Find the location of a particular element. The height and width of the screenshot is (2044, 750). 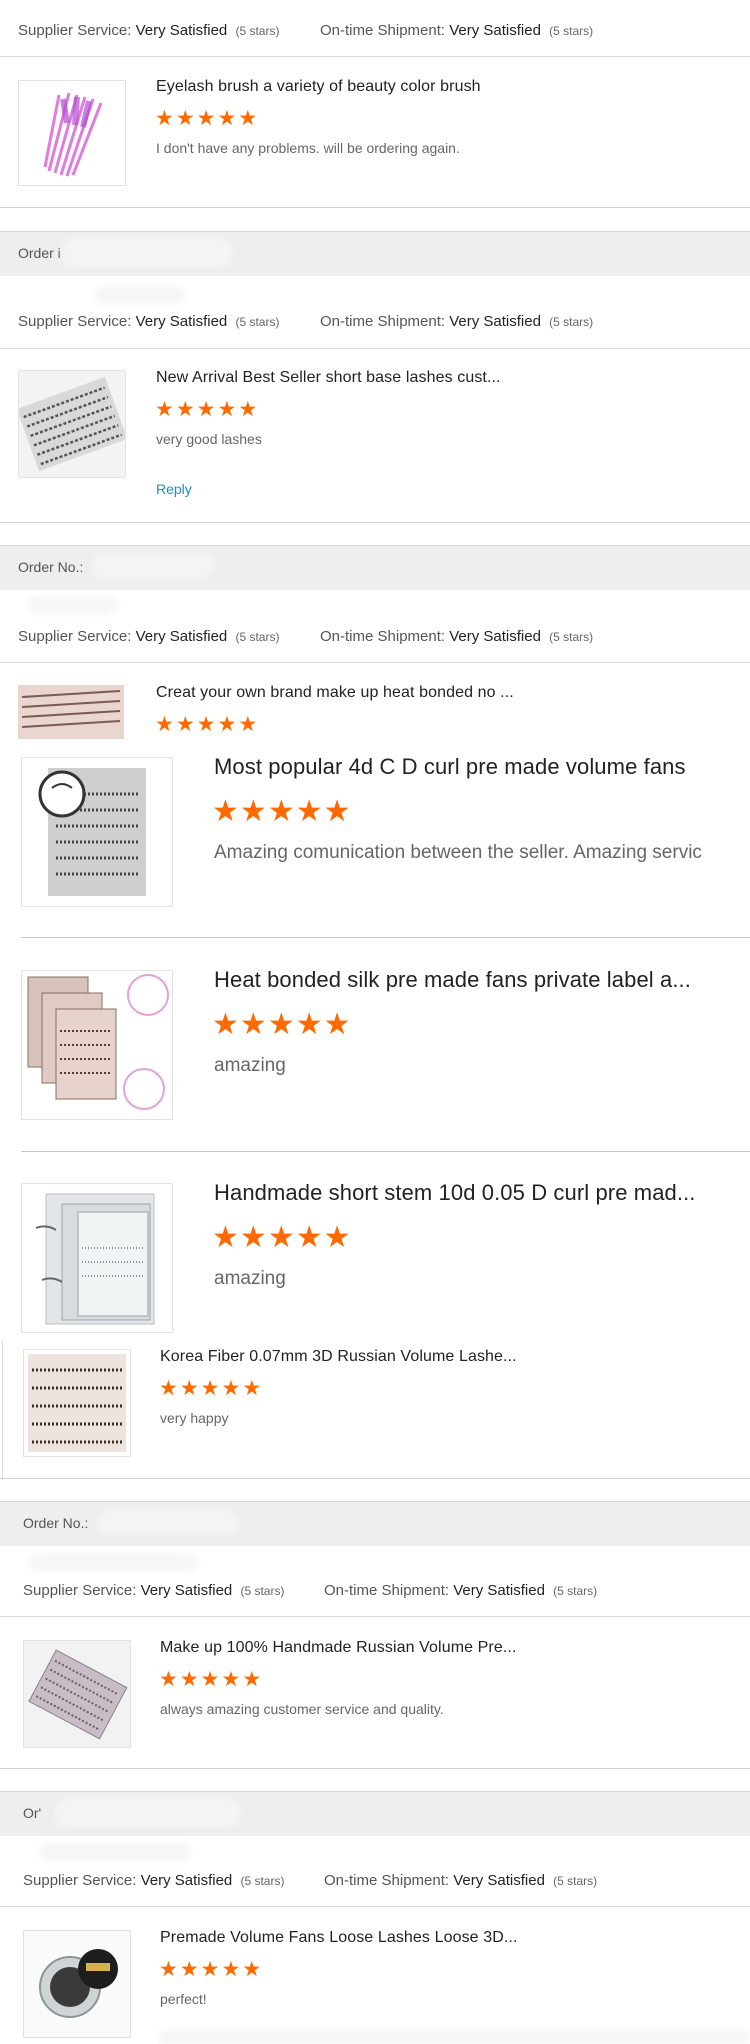

private-label-box-image is located at coordinates (97, 1045).